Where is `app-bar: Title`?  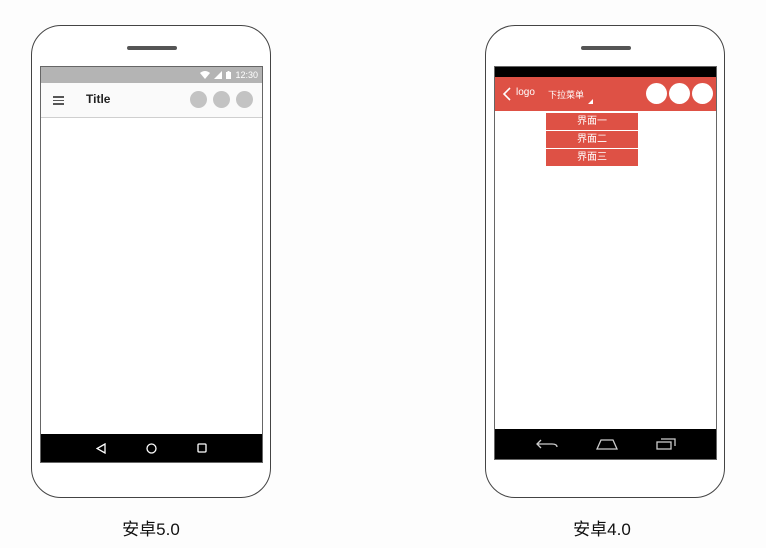 app-bar: Title is located at coordinates (151, 100).